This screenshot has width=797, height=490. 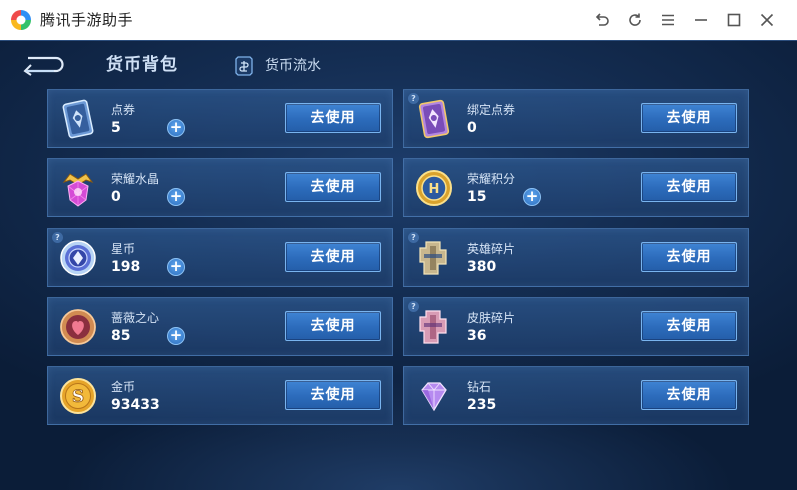 What do you see at coordinates (21, 20) in the screenshot?
I see `tencent-assistant-logo-icon` at bounding box center [21, 20].